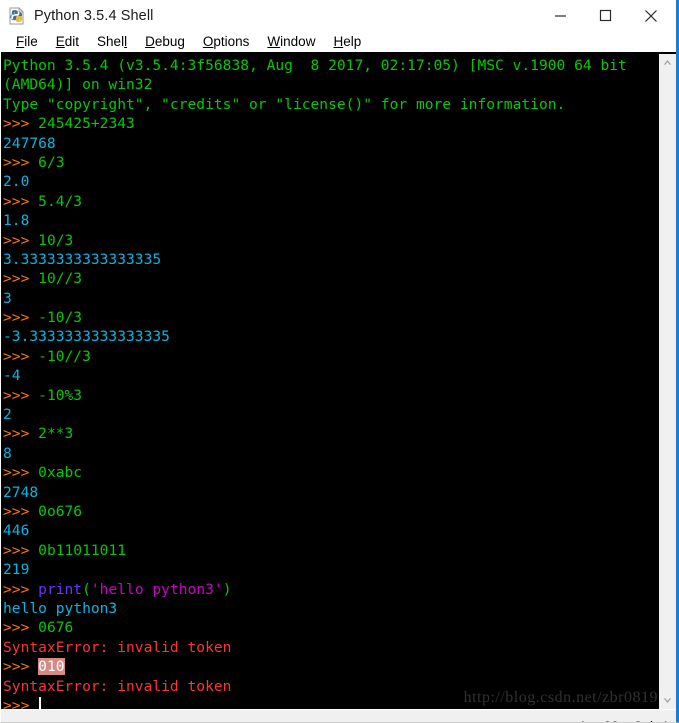  Describe the element at coordinates (60, 201) in the screenshot. I see `input-code: 5.4/3` at that location.